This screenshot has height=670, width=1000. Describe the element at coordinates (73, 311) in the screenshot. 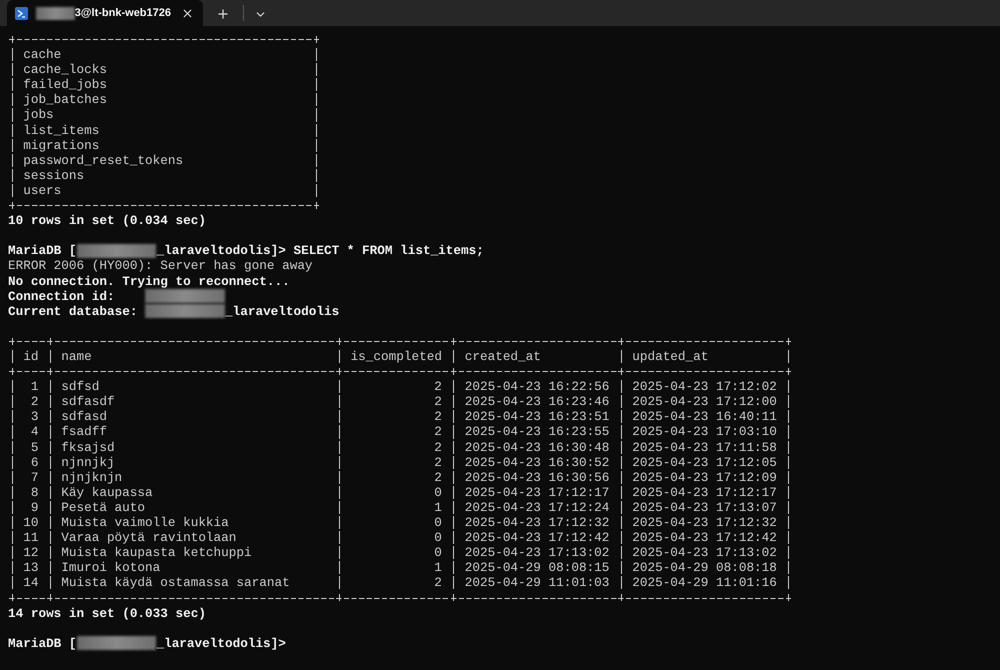

I see `terminal-text: Current database:` at that location.